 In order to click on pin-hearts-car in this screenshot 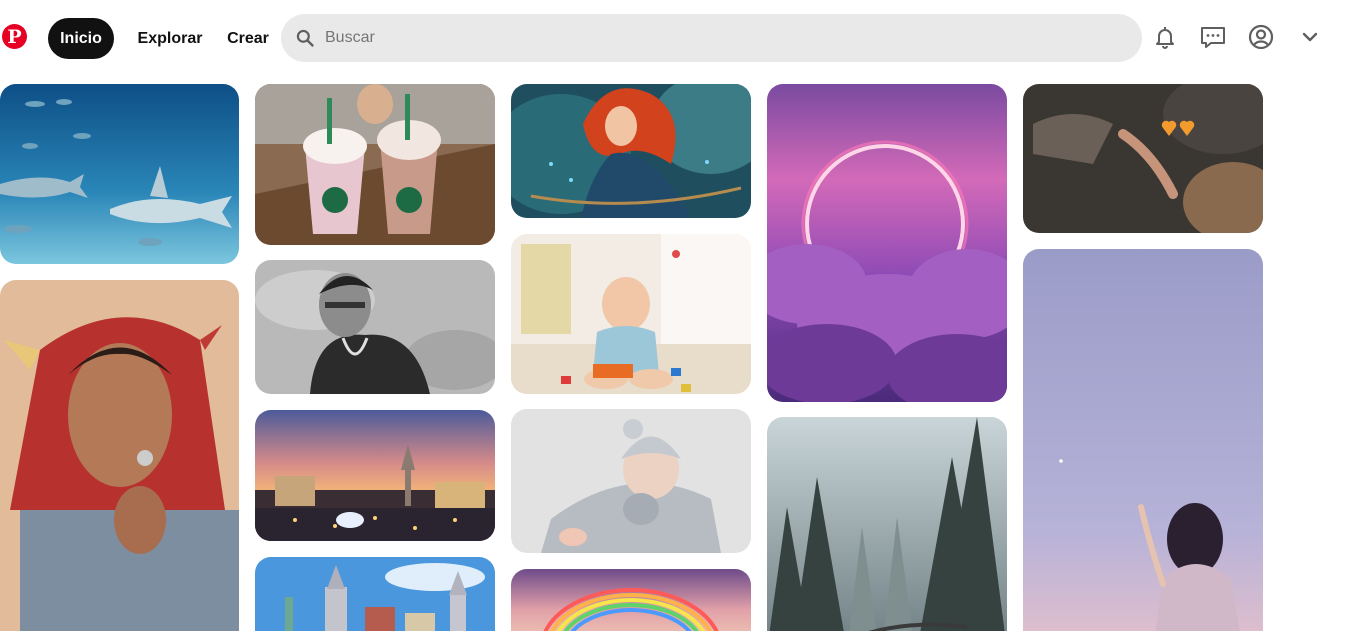, I will do `click(1143, 158)`.